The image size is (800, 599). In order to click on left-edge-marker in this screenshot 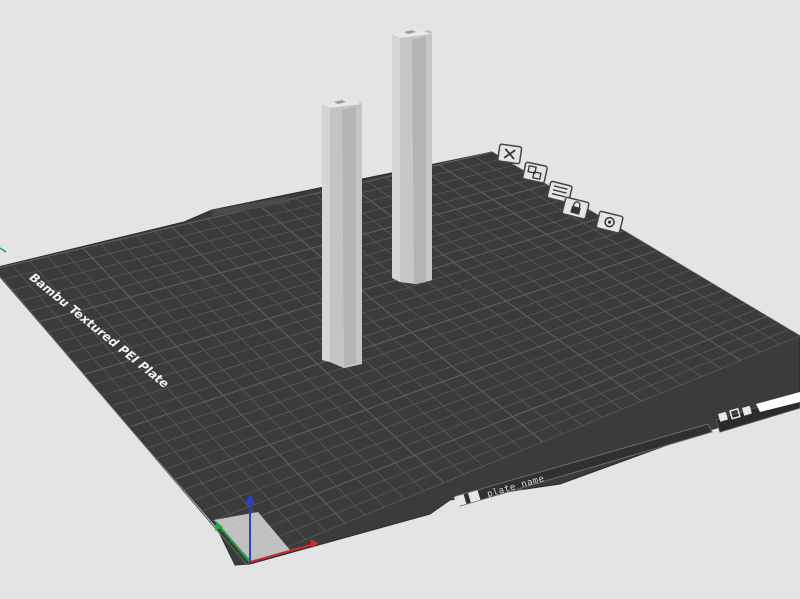, I will do `click(3, 250)`.